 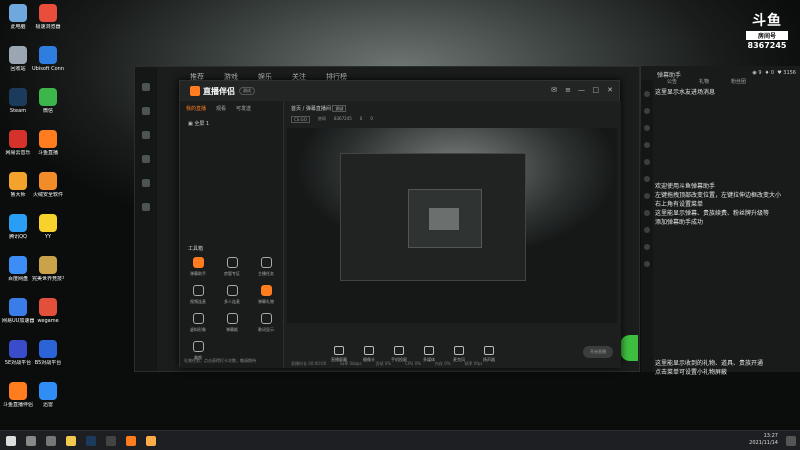 What do you see at coordinates (11, 441) in the screenshot?
I see `windows-start-icon` at bounding box center [11, 441].